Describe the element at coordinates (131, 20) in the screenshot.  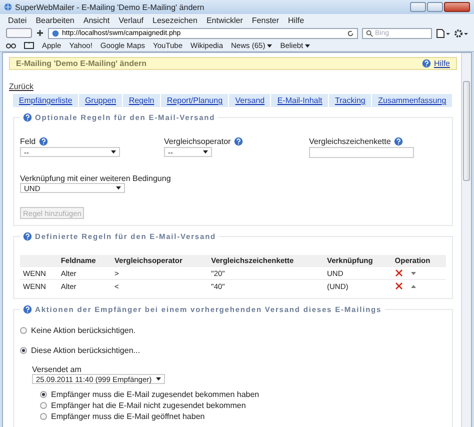
I see `menu-item: Verlauf` at that location.